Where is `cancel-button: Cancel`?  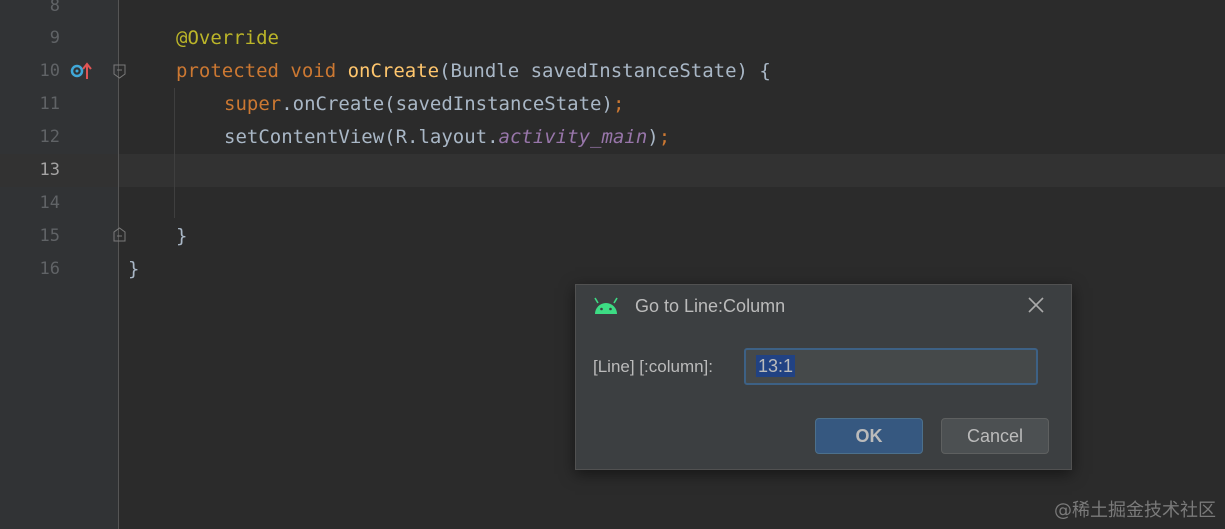
cancel-button: Cancel is located at coordinates (995, 436).